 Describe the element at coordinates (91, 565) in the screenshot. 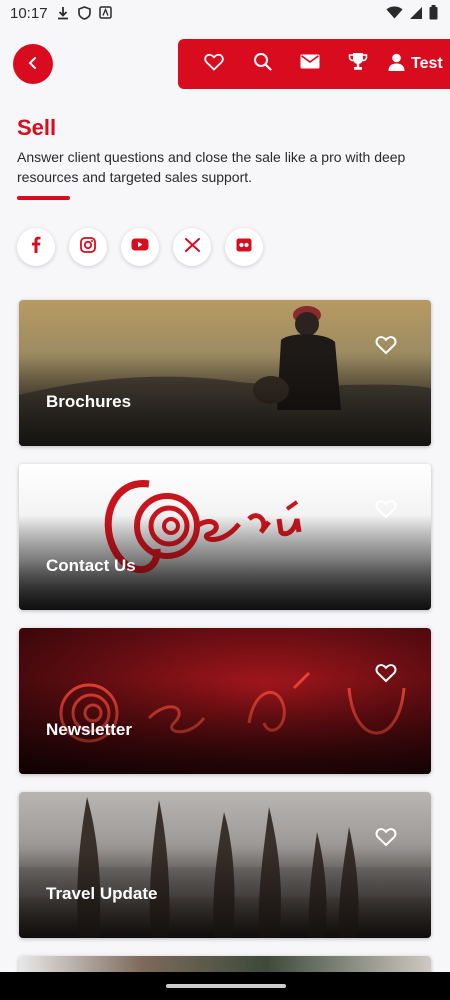

I see `card-label: Contact Us` at that location.